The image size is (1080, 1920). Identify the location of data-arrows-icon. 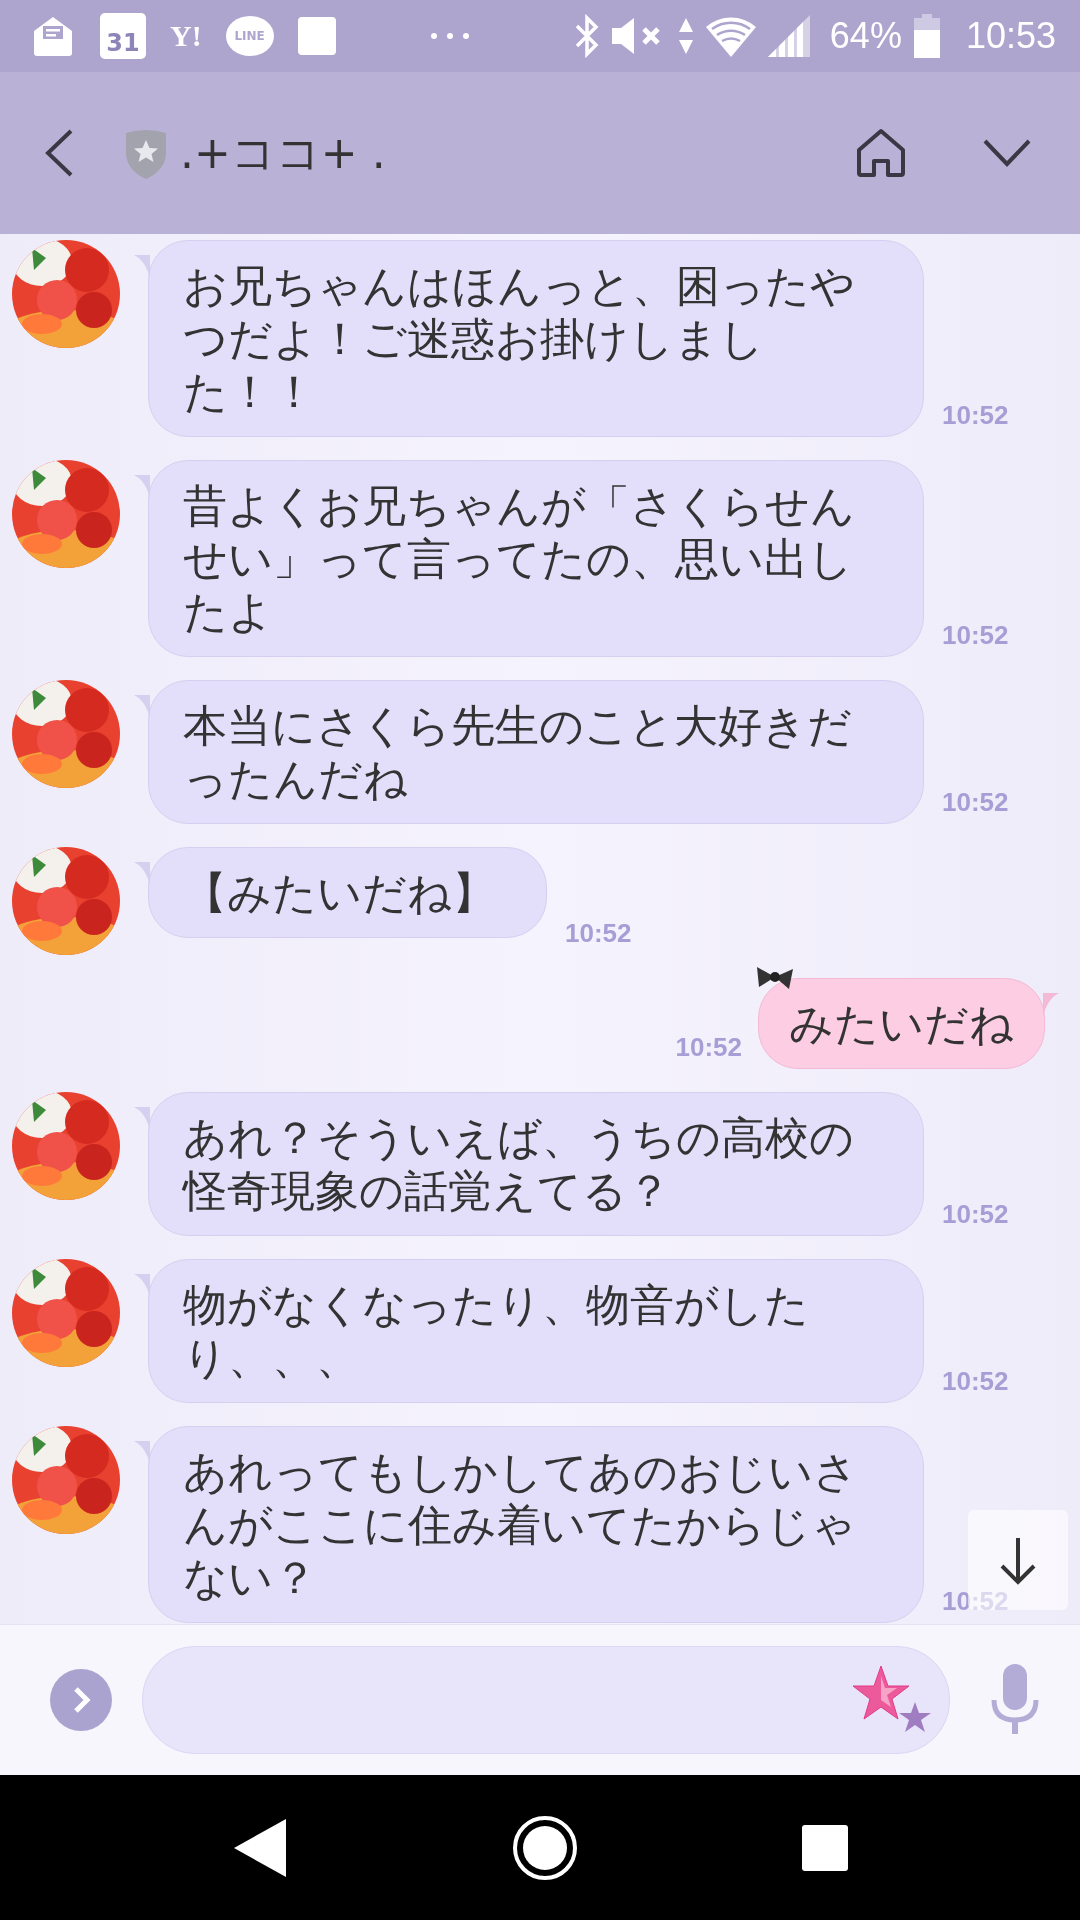
(685, 36).